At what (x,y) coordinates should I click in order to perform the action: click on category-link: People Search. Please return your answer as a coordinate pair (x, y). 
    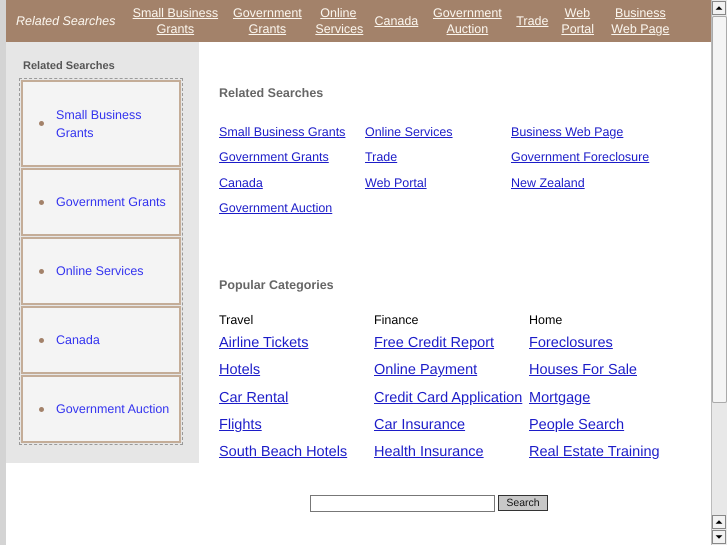
    Looking at the image, I should click on (606, 426).